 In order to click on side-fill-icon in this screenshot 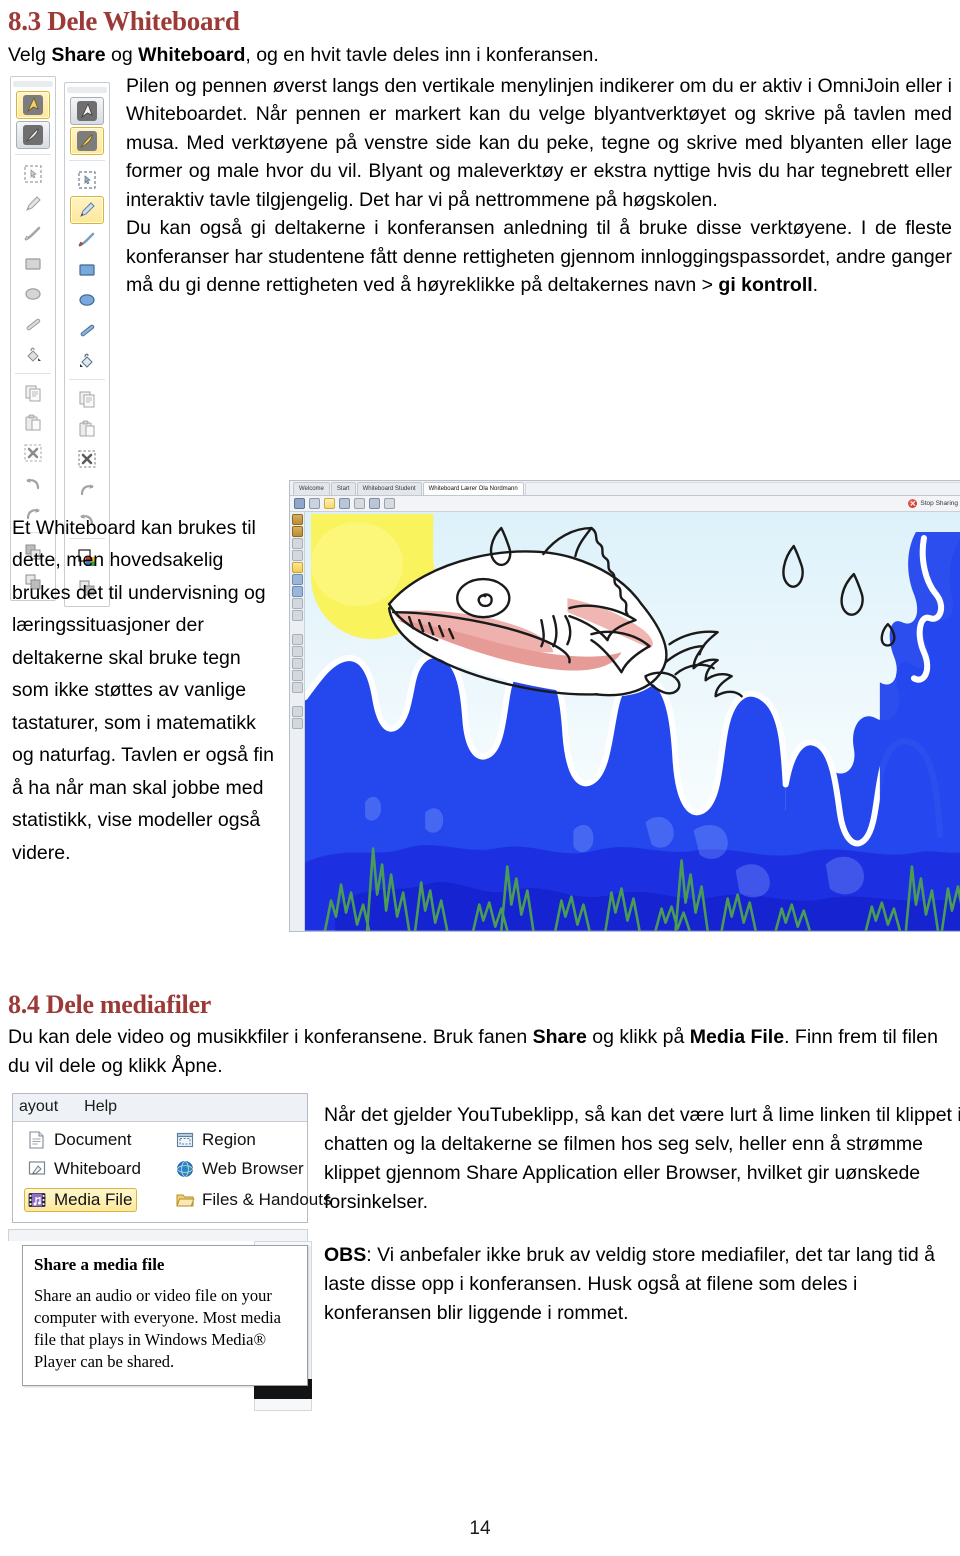, I will do `click(297, 615)`.